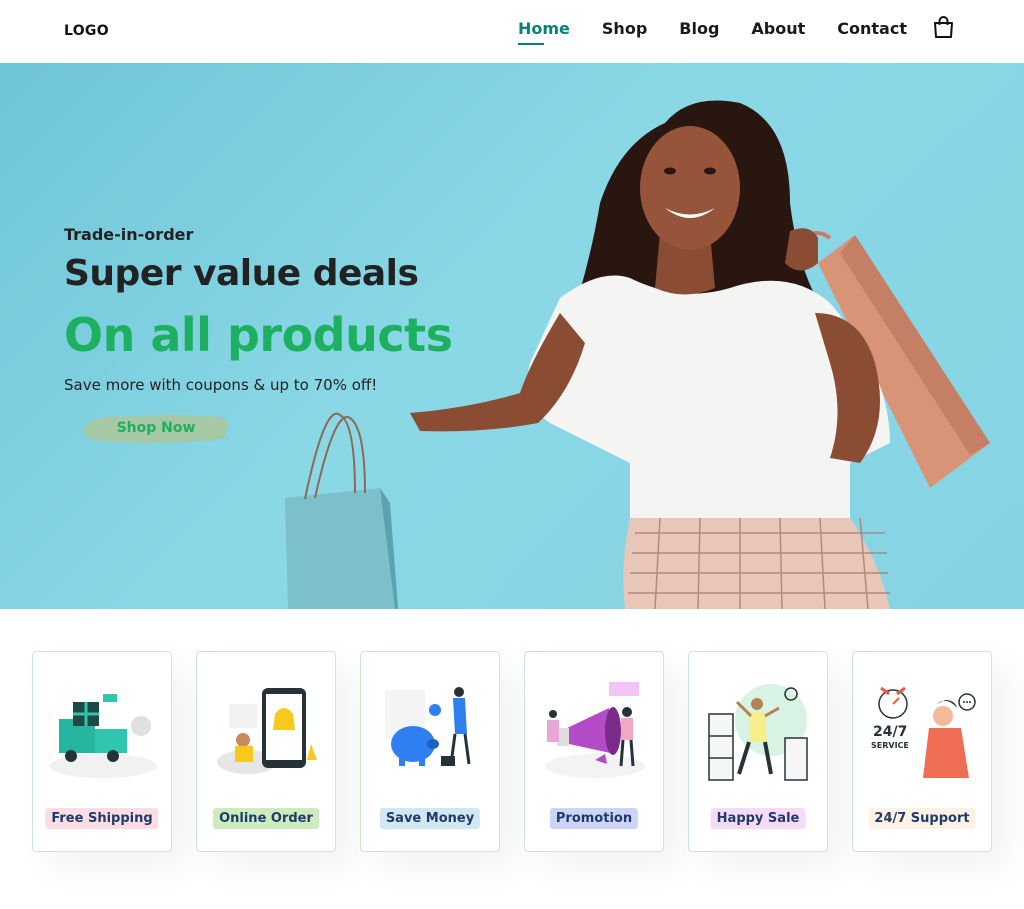 Image resolution: width=1024 pixels, height=909 pixels. What do you see at coordinates (430, 818) in the screenshot?
I see `feature-label: Save Money` at bounding box center [430, 818].